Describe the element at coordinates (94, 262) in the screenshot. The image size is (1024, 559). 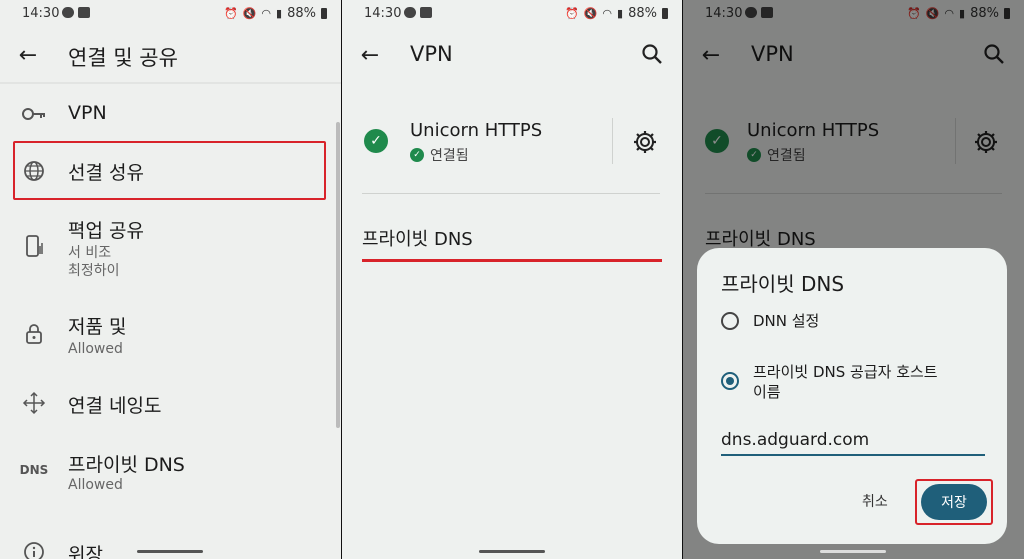
I see `settings-item-subtitle: 서 비조 최정하이` at that location.